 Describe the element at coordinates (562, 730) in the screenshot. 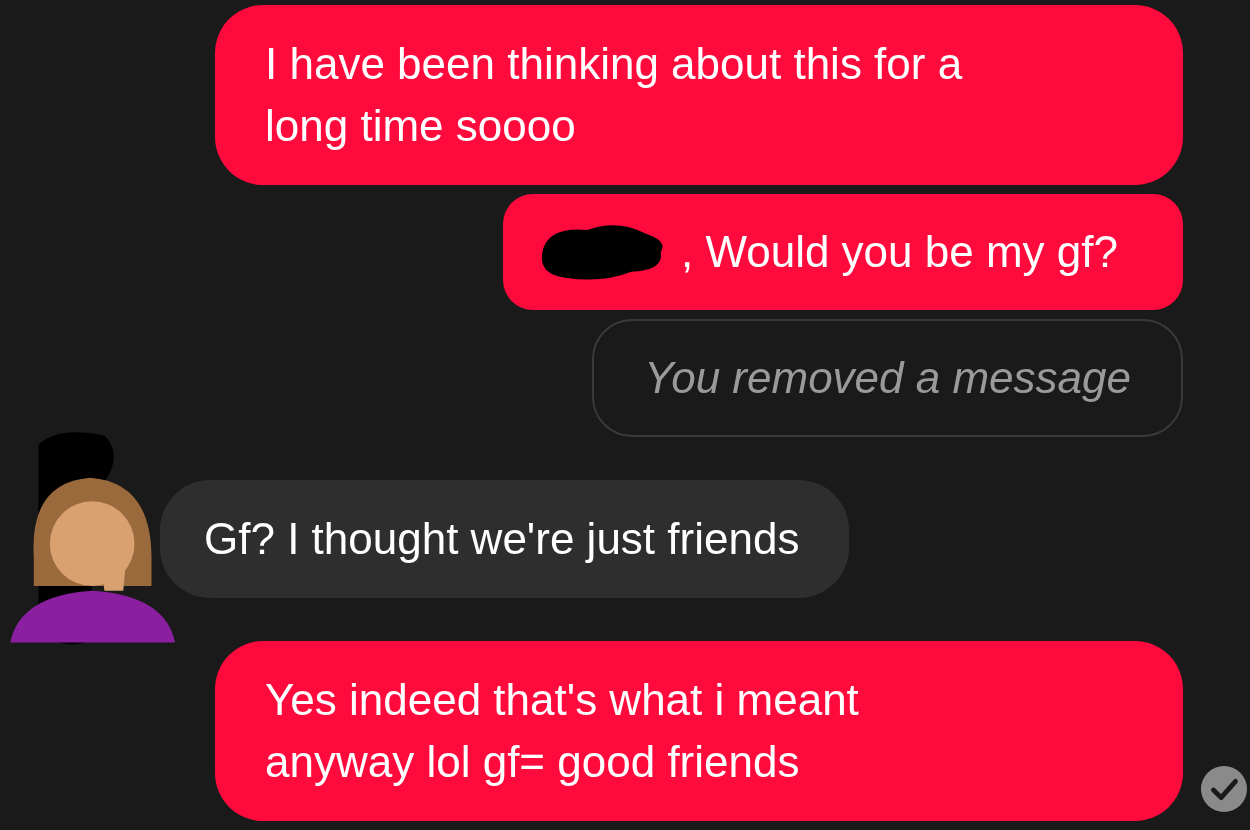

I see `message-text: Yes indeed that's what i meant anyway lol gf= good friends` at that location.